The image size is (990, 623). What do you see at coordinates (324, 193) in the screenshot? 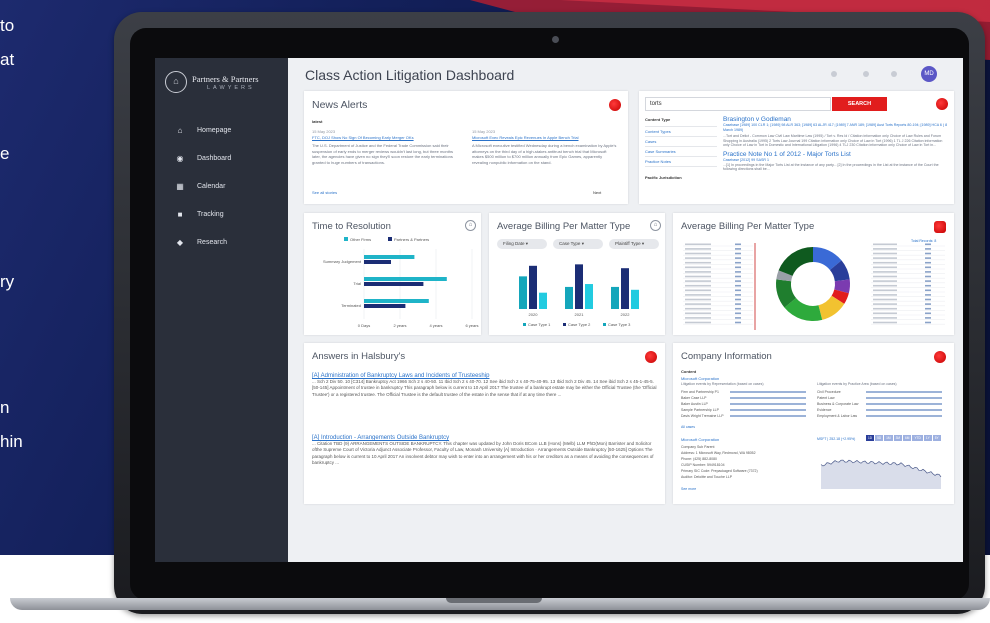
I see `see-all-stories-link: See all stories` at bounding box center [324, 193].